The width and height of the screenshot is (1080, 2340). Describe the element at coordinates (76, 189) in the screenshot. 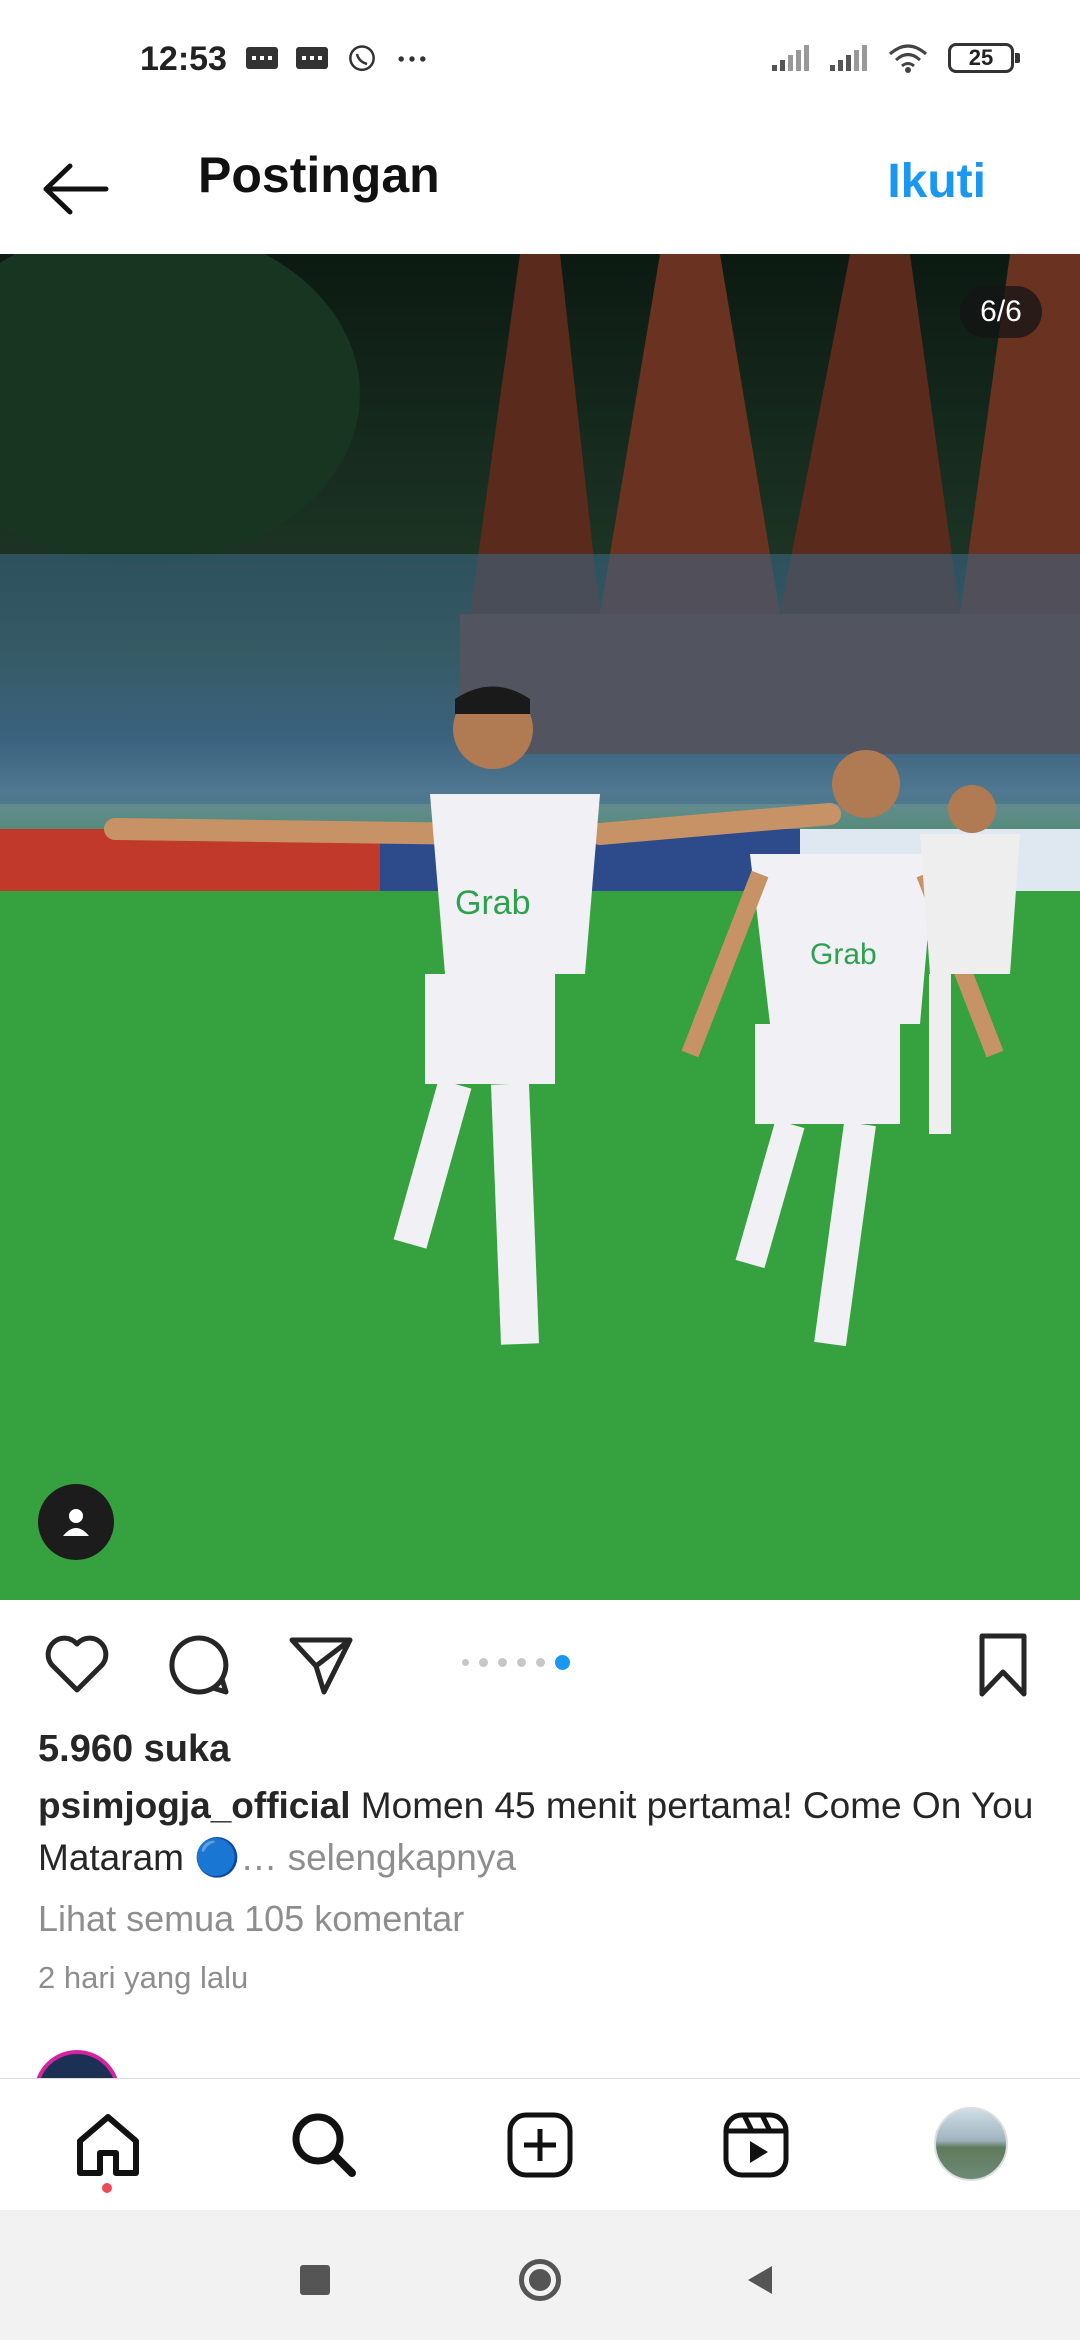

I see `back-arrow-icon` at that location.